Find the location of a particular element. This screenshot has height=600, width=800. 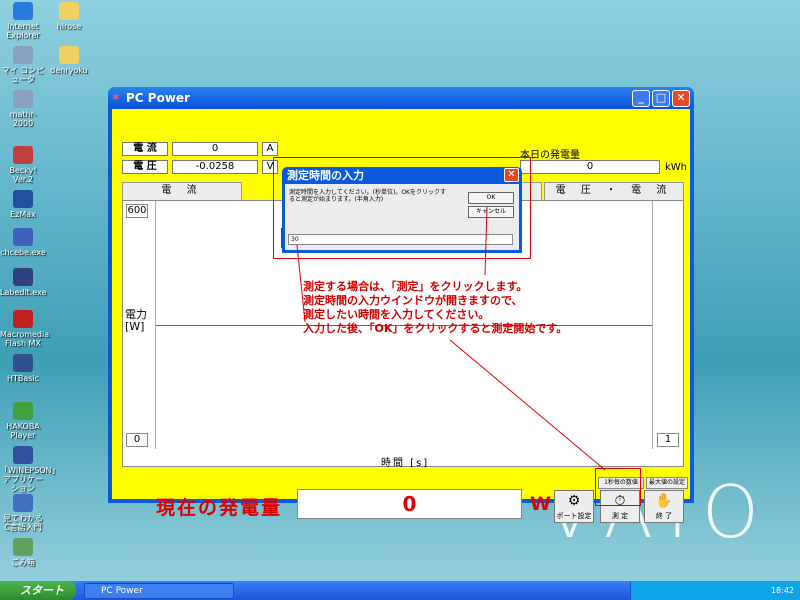

start-button: スタート is located at coordinates (38, 590).